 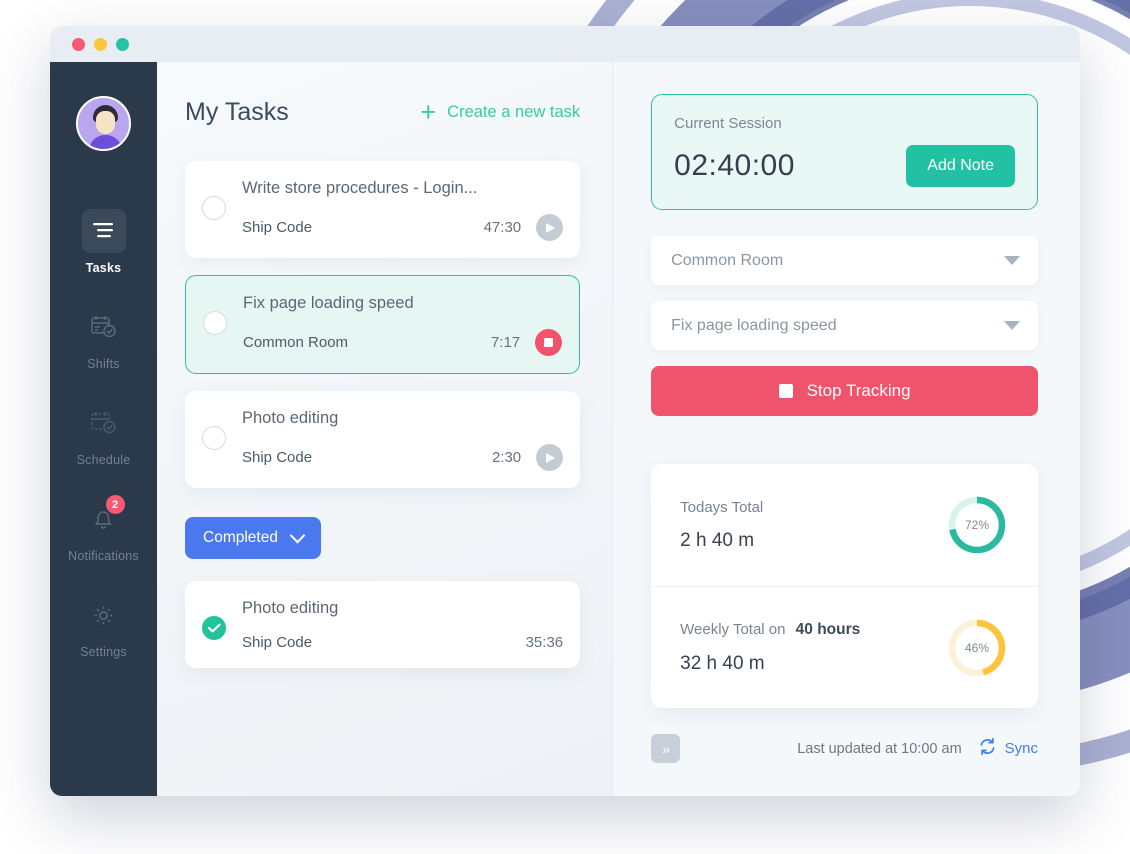 What do you see at coordinates (103, 460) in the screenshot?
I see `sidebar-item-label: Schedule` at bounding box center [103, 460].